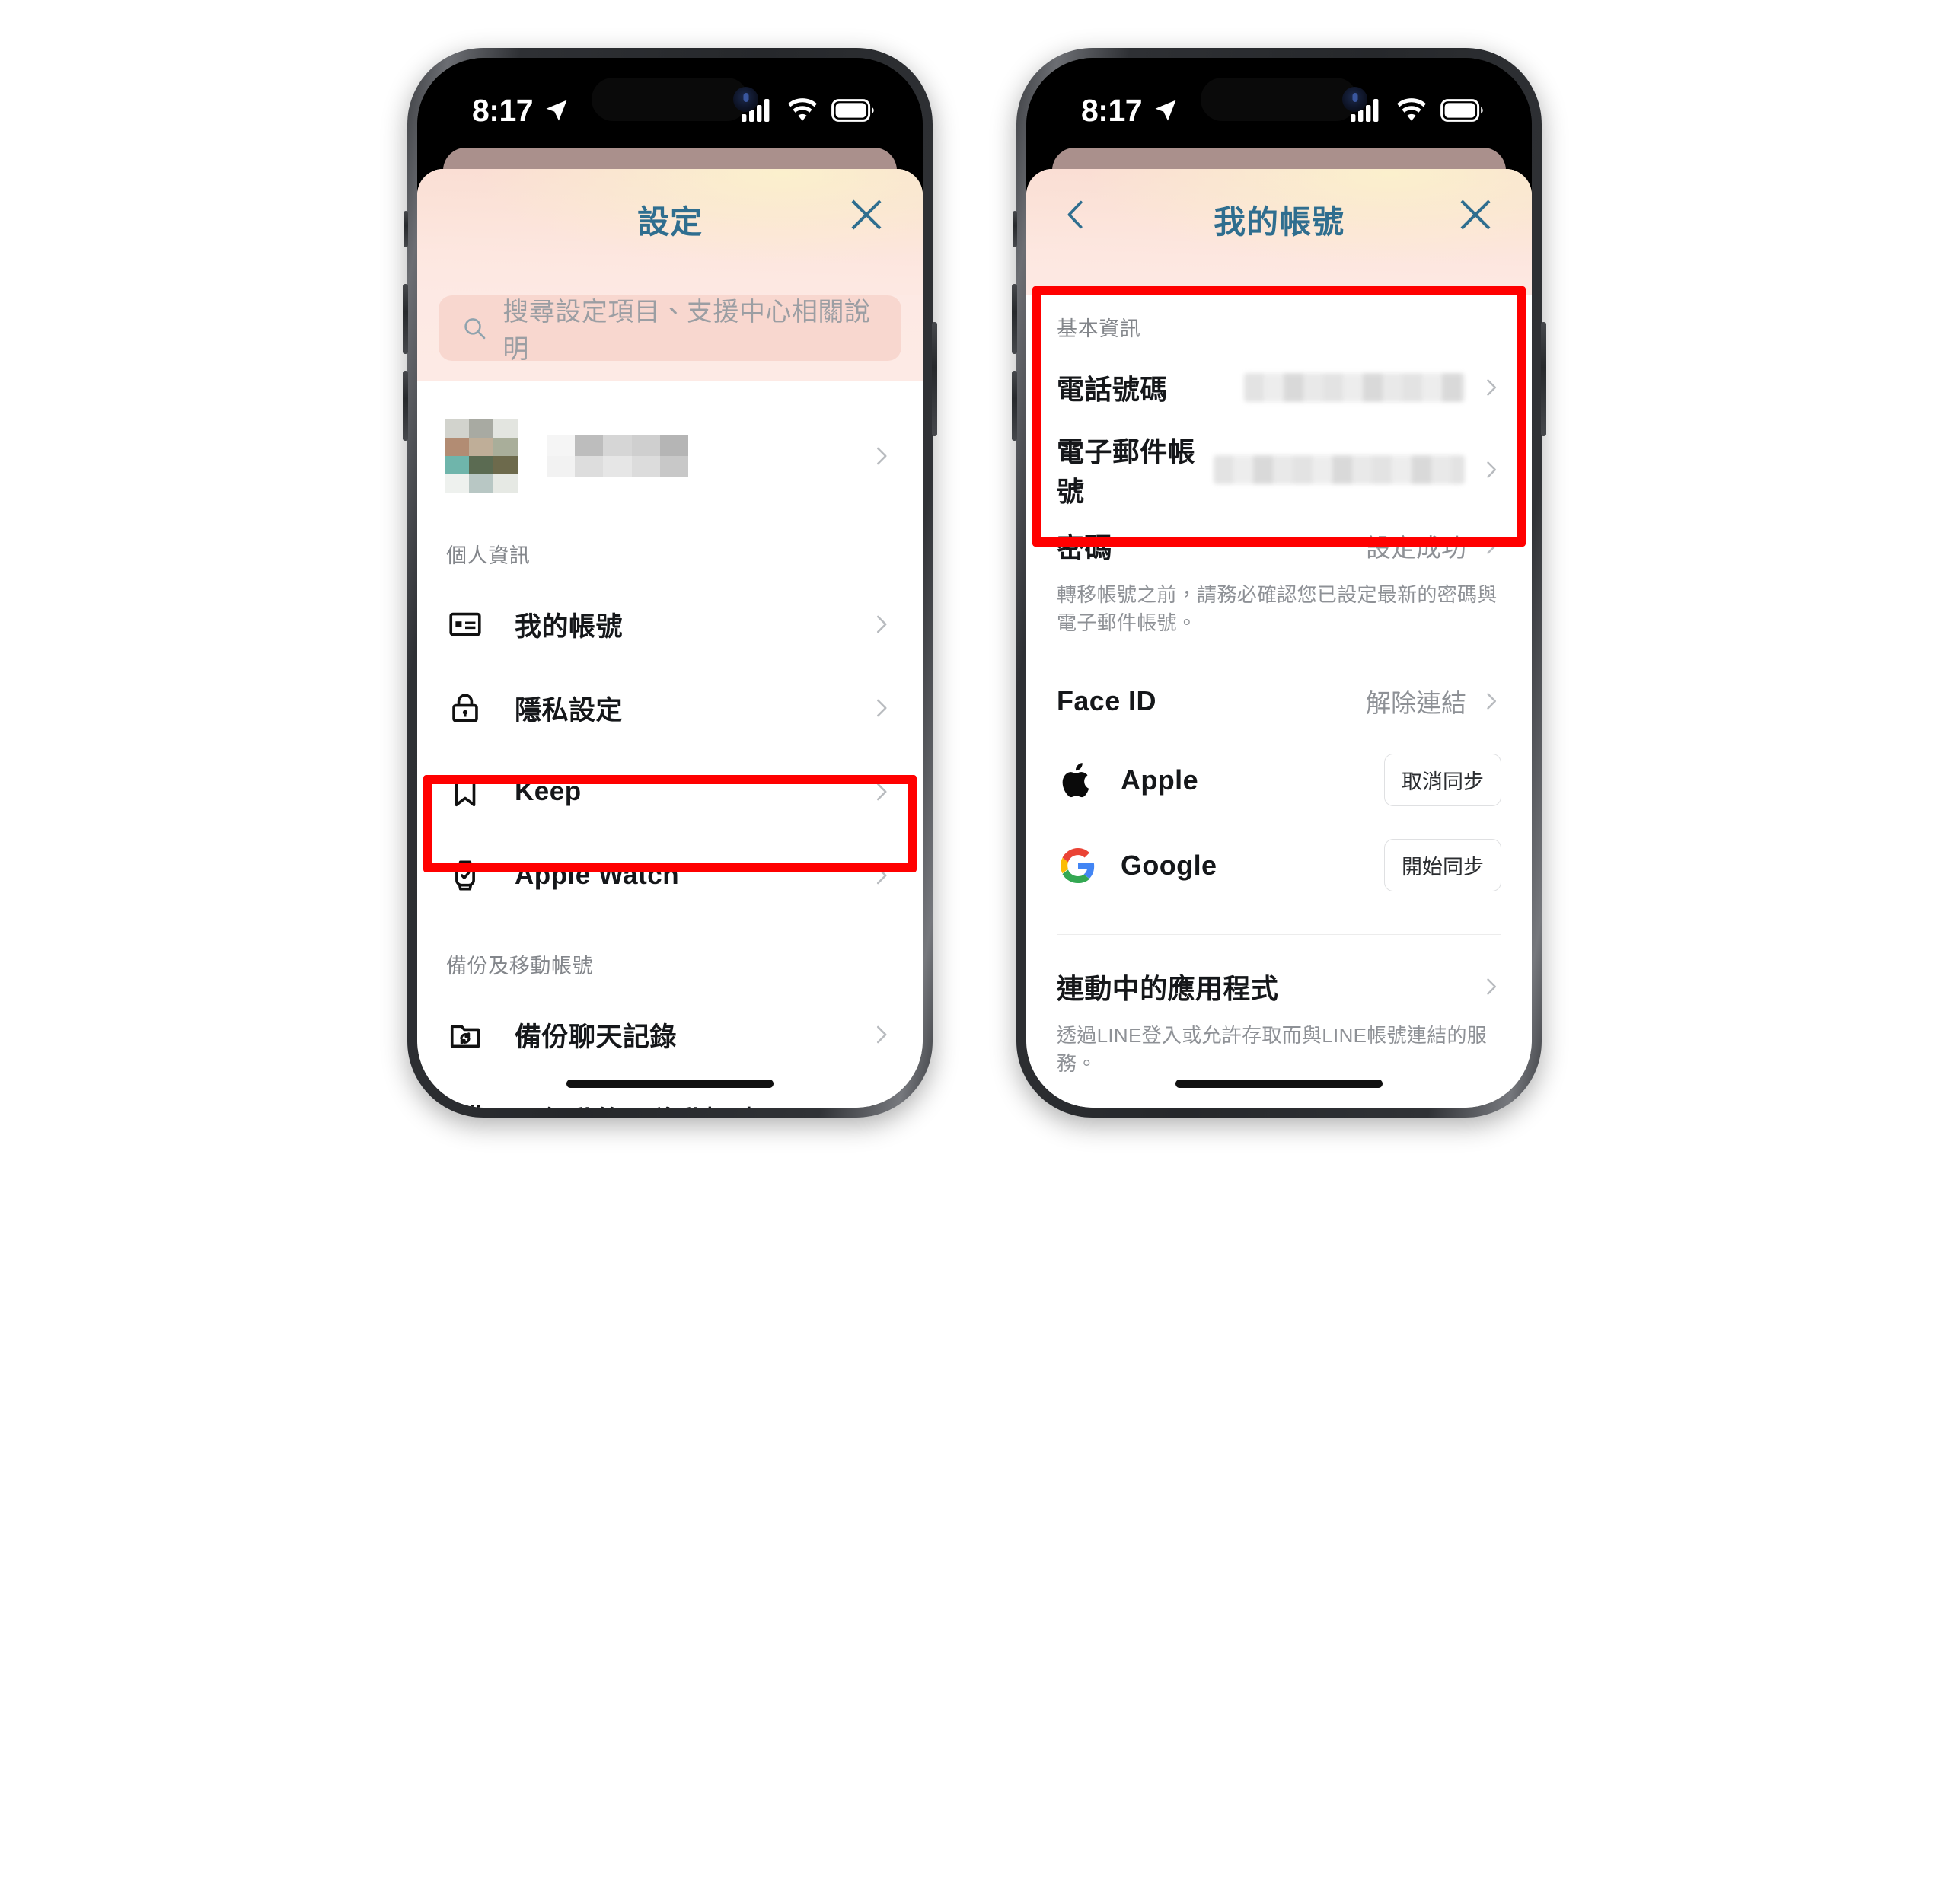 The image size is (1949, 1904). I want to click on row-face-id: Face ID 解除連結, so click(1279, 701).